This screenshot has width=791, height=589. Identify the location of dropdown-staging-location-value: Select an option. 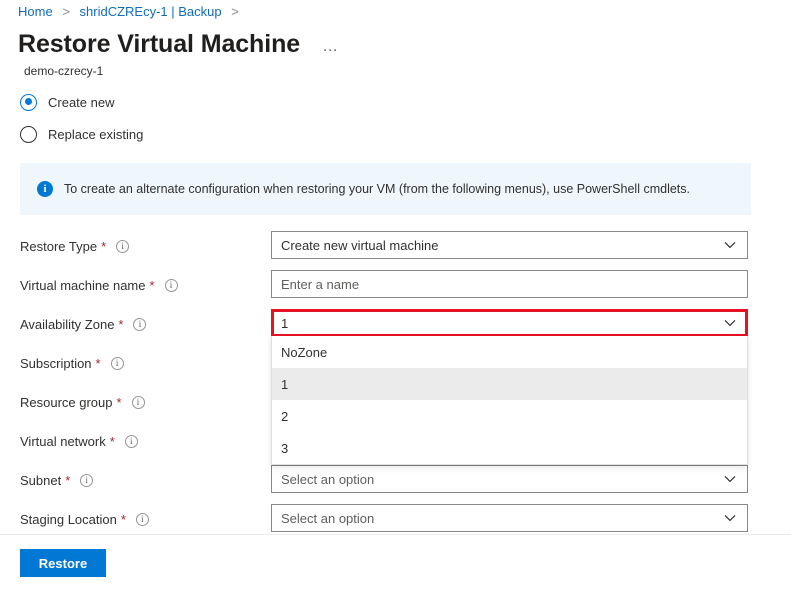
(328, 518).